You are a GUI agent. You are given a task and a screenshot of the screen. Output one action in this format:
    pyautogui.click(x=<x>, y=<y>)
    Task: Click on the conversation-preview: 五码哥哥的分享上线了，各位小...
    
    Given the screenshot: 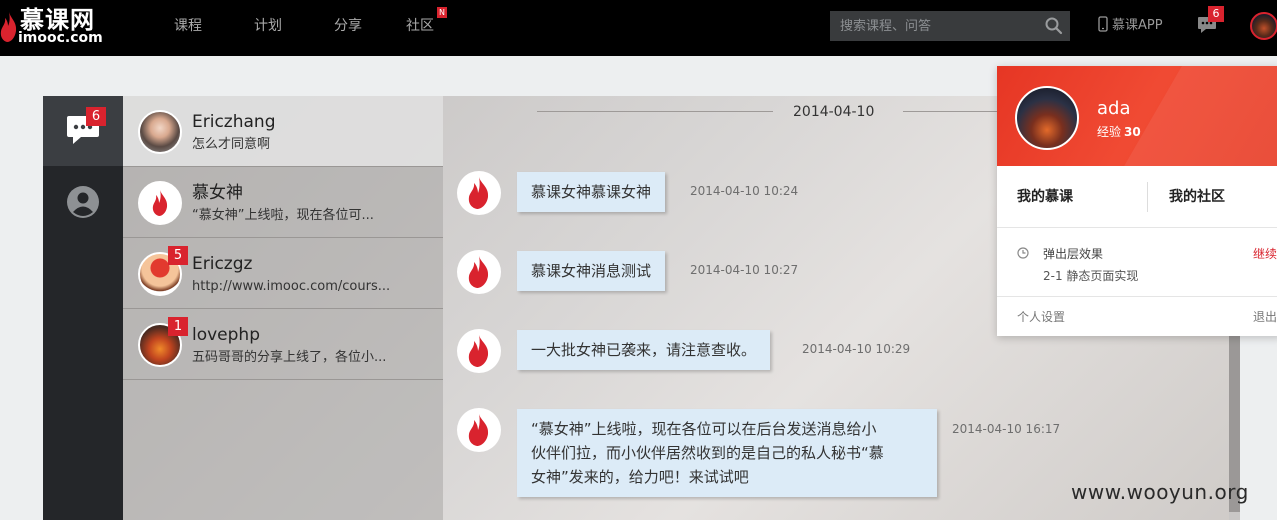 What is the action you would take?
    pyautogui.click(x=289, y=357)
    